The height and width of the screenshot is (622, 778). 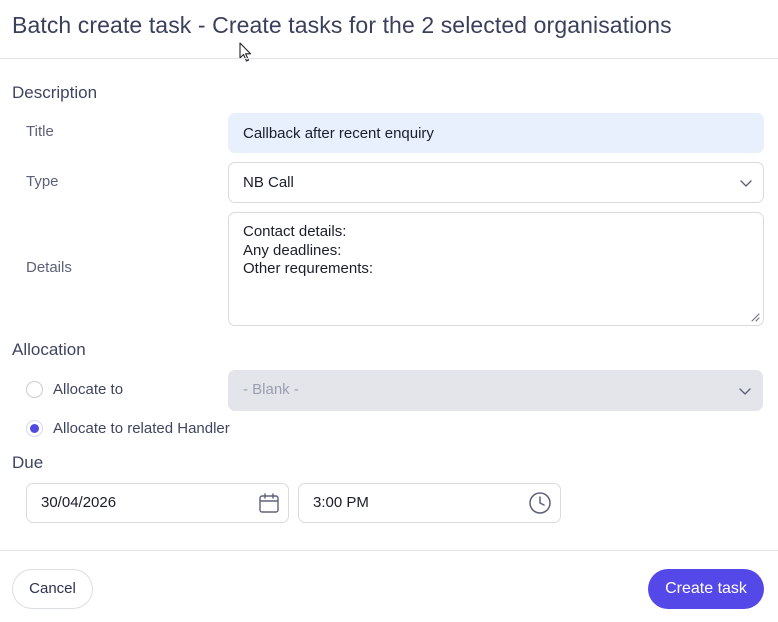 What do you see at coordinates (28, 462) in the screenshot?
I see `due-heading: Due` at bounding box center [28, 462].